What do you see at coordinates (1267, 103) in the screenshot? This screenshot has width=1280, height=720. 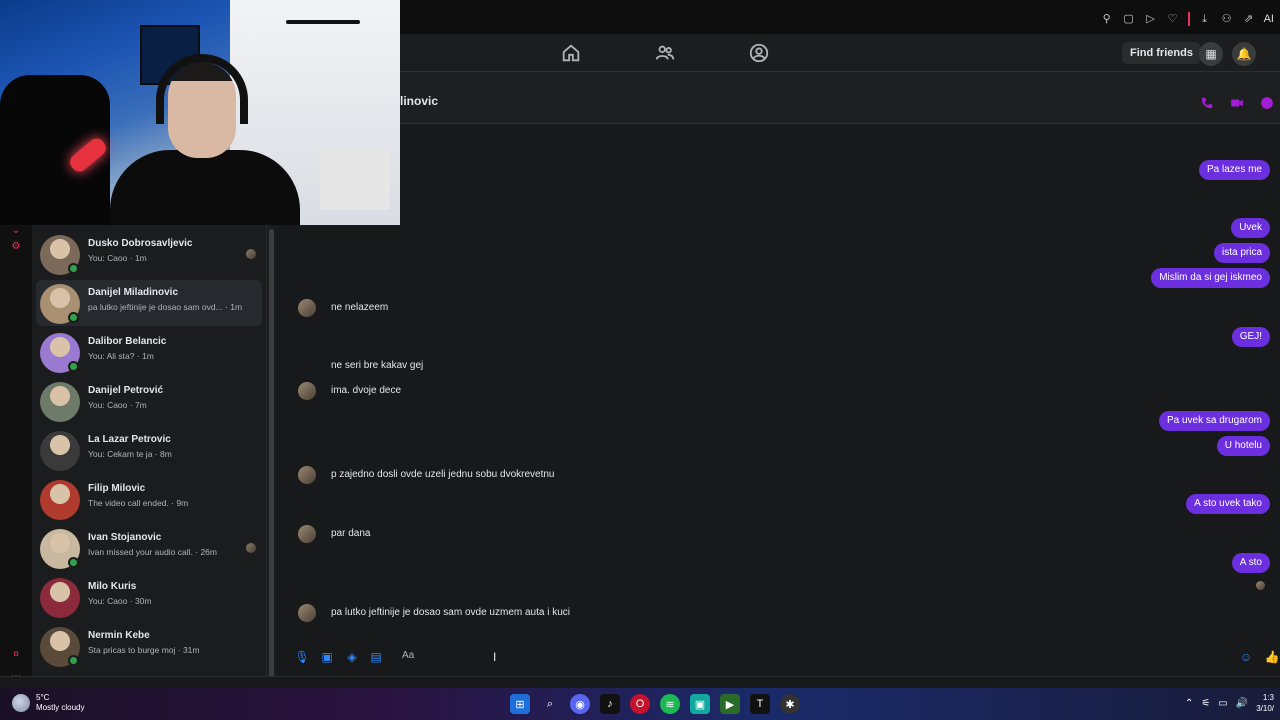 I see `info-icon` at bounding box center [1267, 103].